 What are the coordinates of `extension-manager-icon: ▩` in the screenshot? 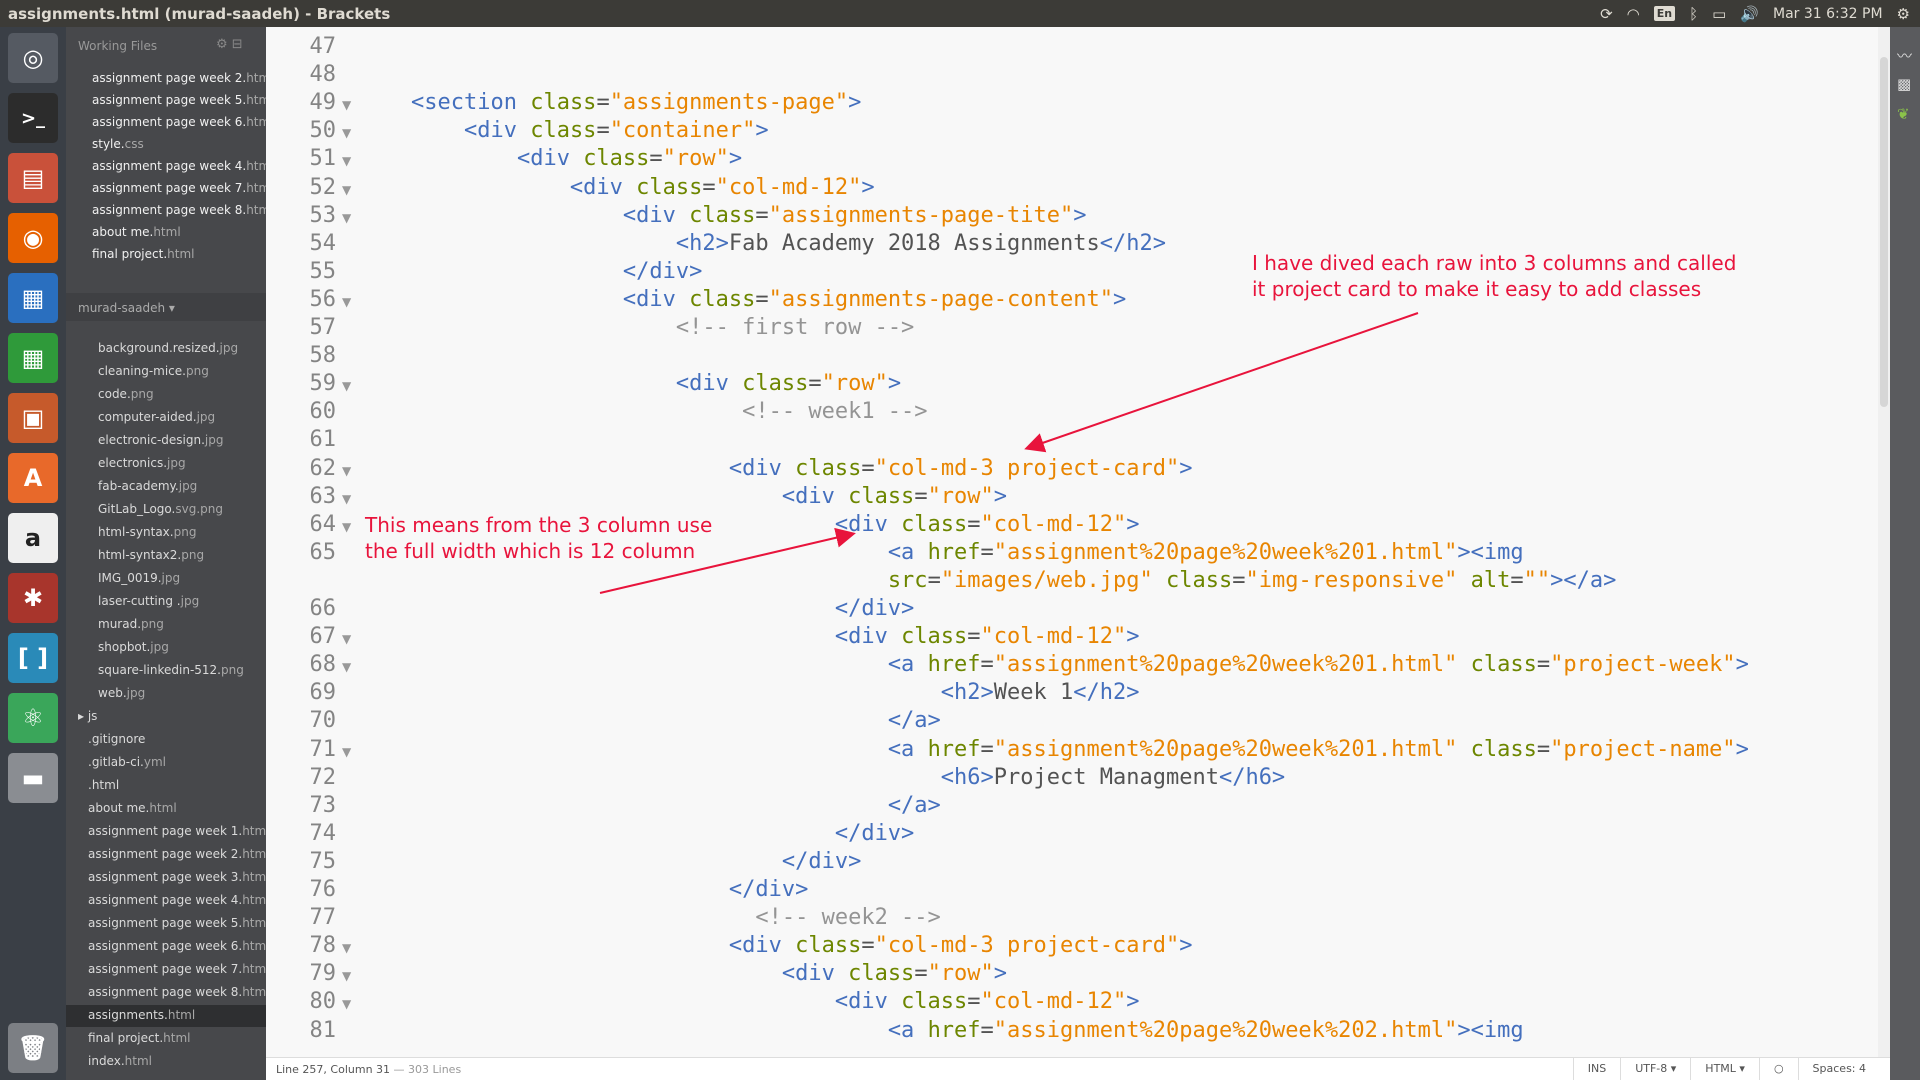 It's located at (1904, 84).